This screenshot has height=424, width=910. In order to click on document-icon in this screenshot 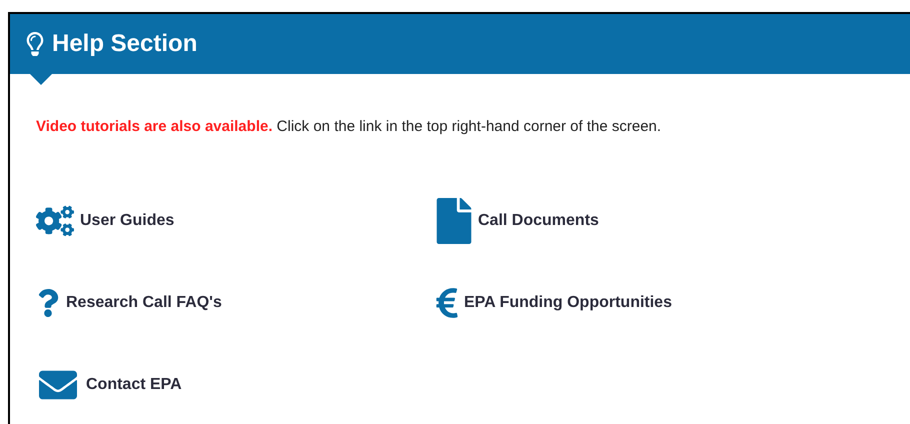, I will do `click(454, 221)`.